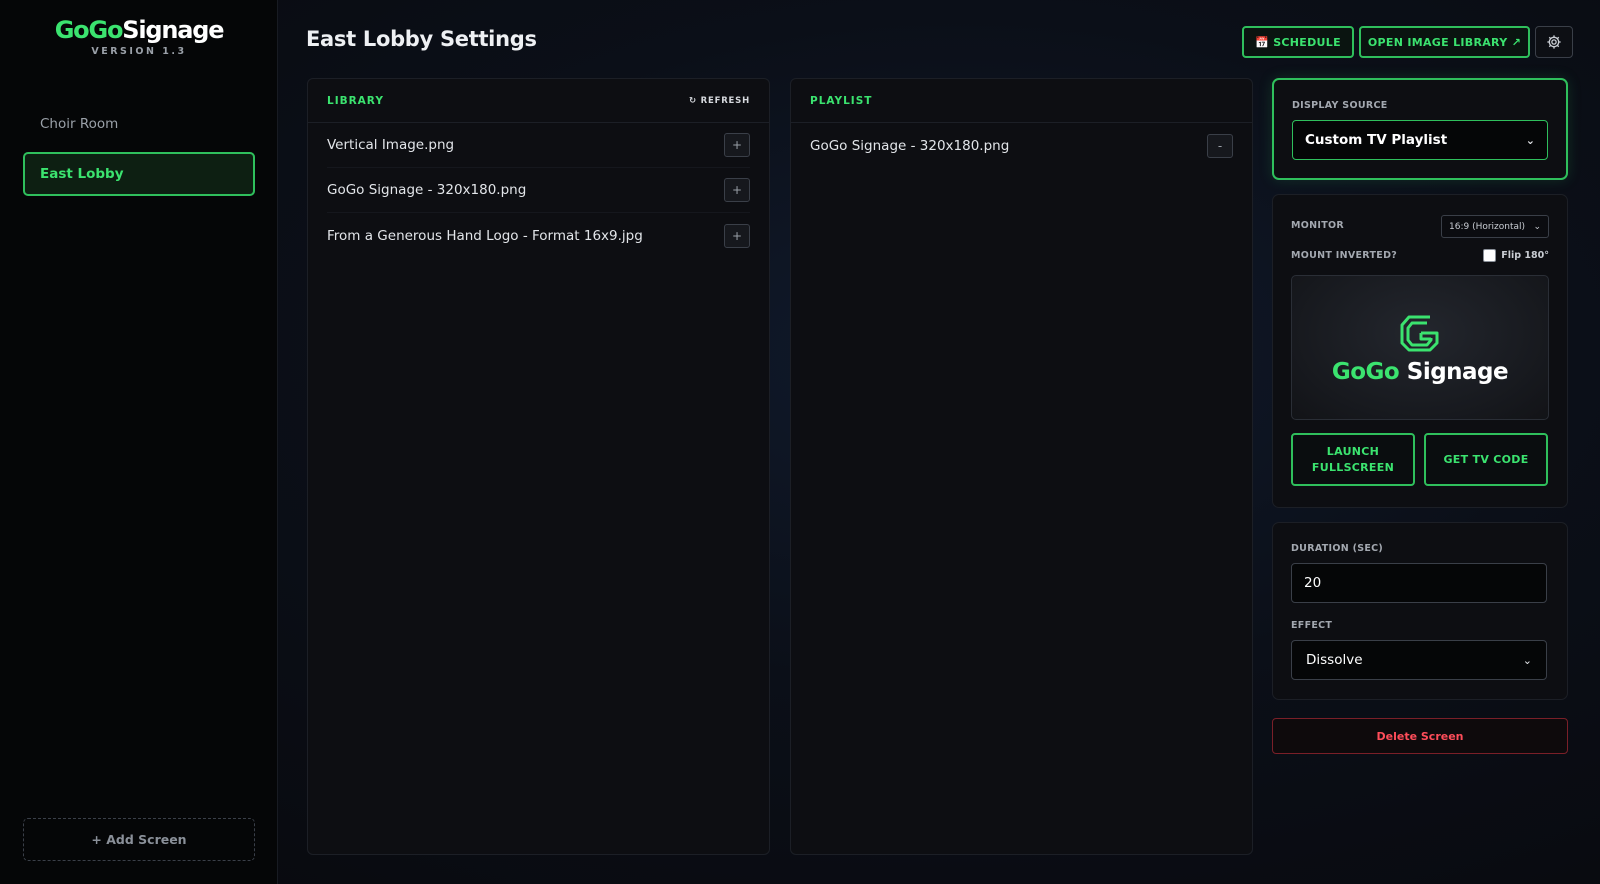  I want to click on display-source-card: DISPLAY SOURCE Custom TV Playlist ⌄, so click(1420, 129).